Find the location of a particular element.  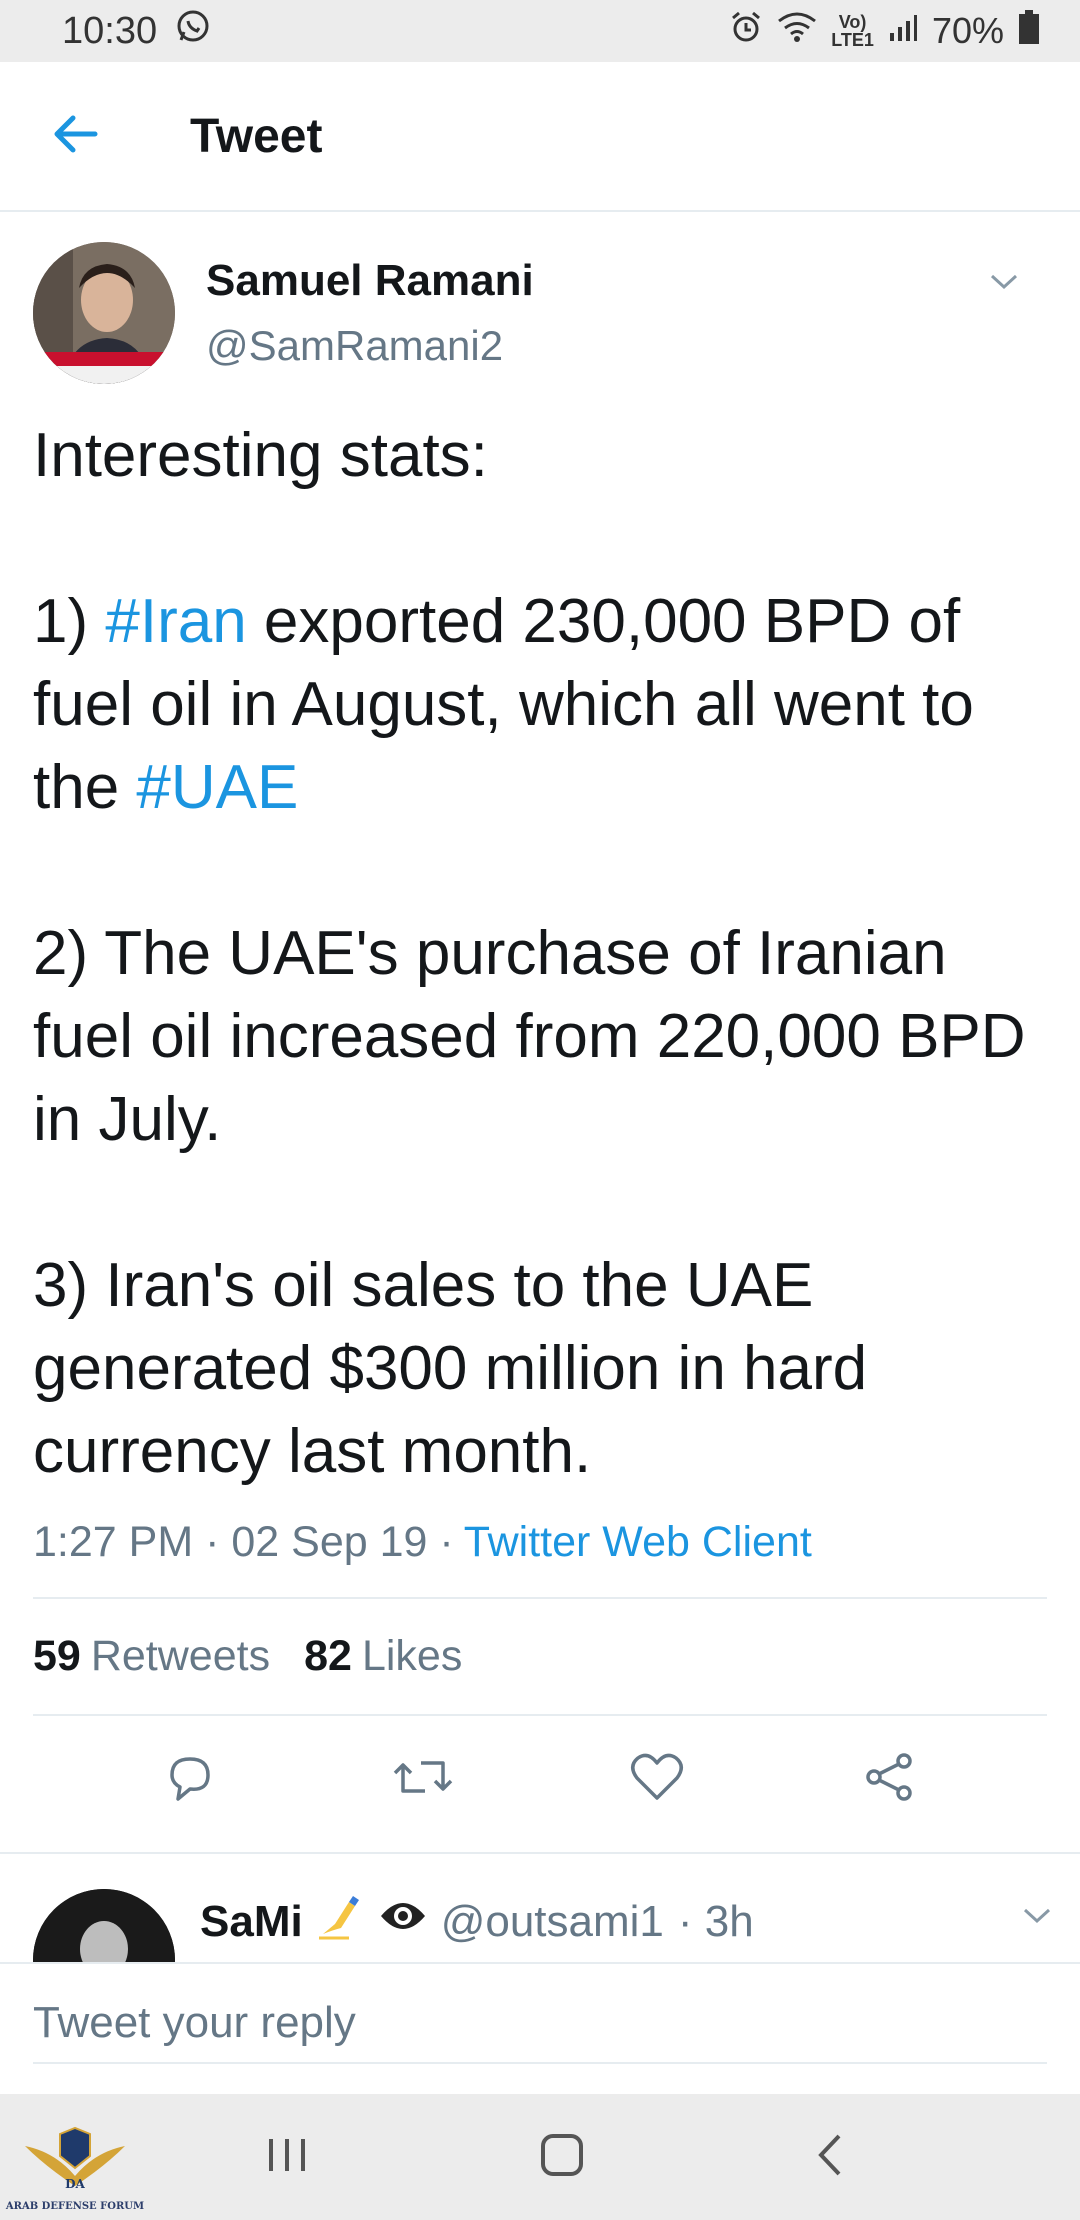

navigation-bar is located at coordinates (540, 2157).